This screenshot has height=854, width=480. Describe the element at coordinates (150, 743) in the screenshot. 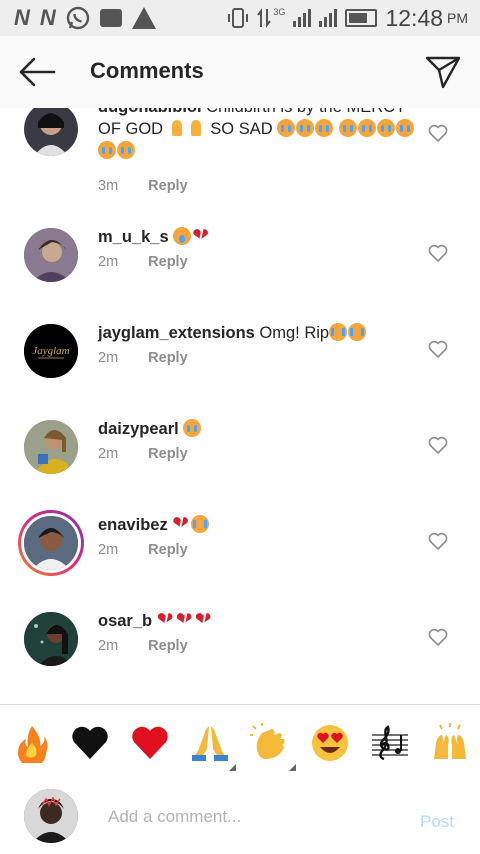

I see `red-heart-emoji-button` at that location.